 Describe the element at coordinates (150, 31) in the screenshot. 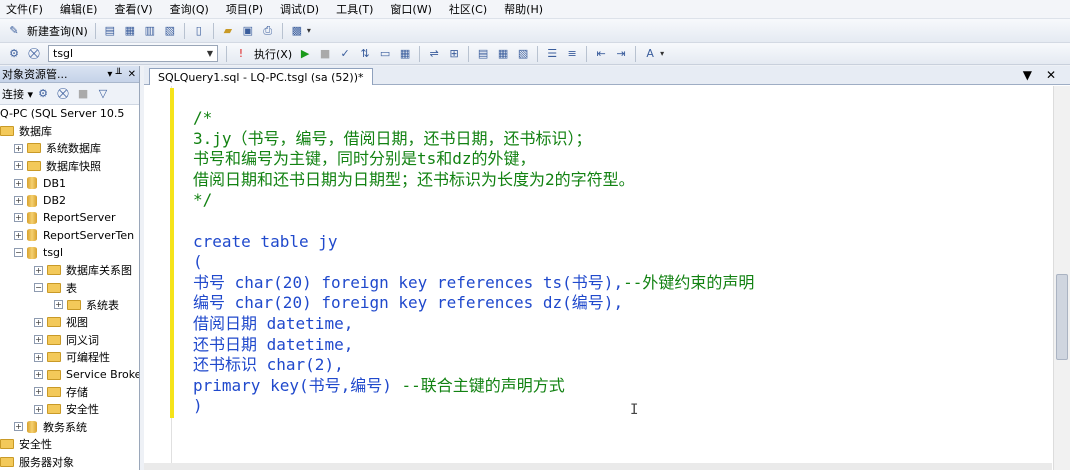

I see `query-type2-icon: ▥` at that location.